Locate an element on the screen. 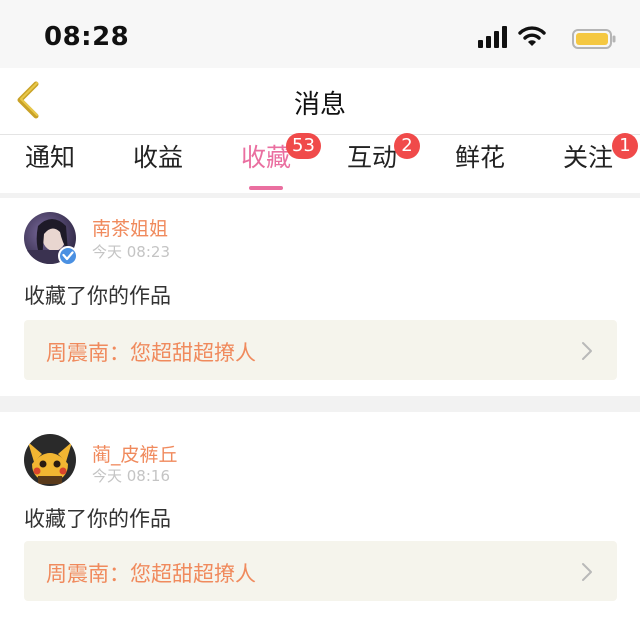  page-title: 消息 is located at coordinates (319, 105).